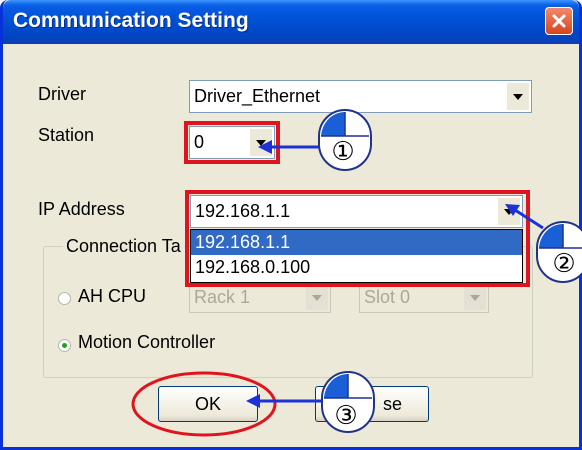 This screenshot has height=450, width=582. What do you see at coordinates (524, 217) in the screenshot?
I see `arrow-step2-icon` at bounding box center [524, 217].